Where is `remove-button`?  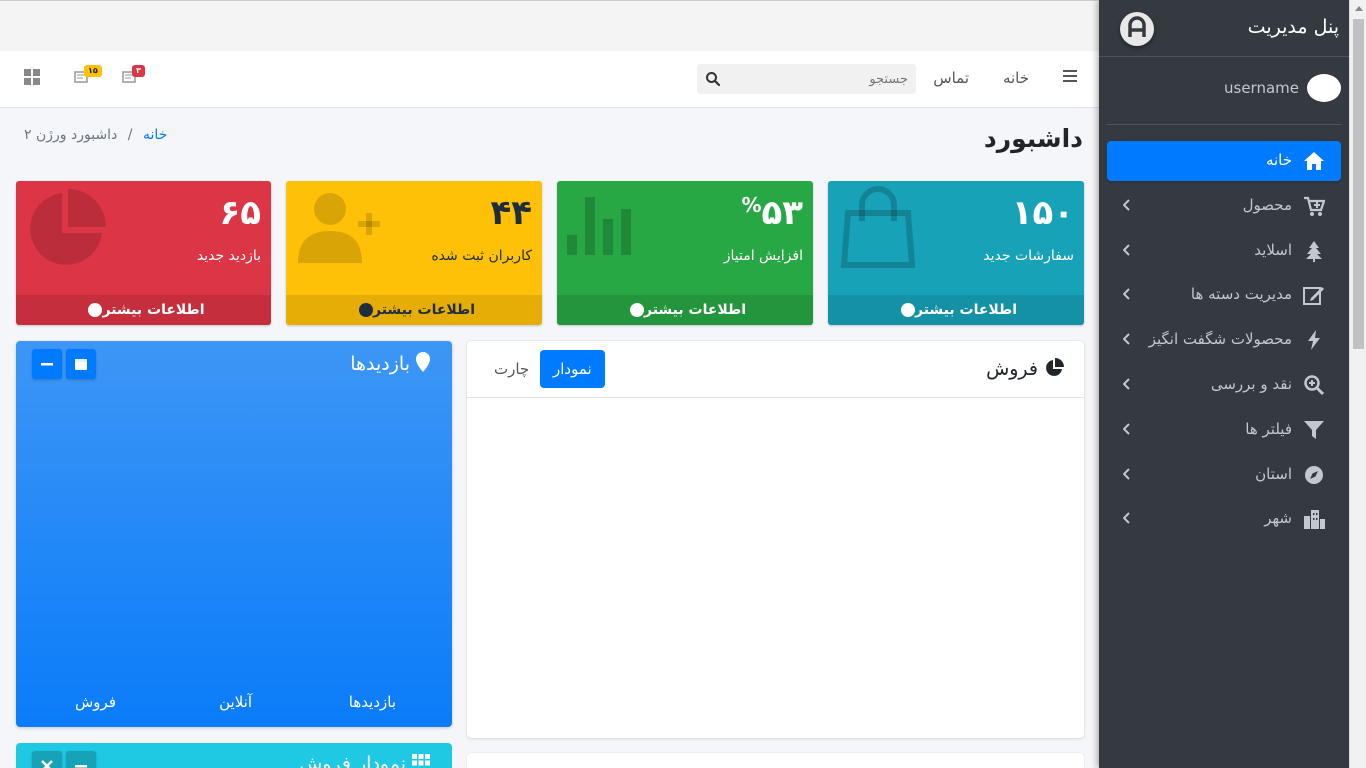
remove-button is located at coordinates (47, 759).